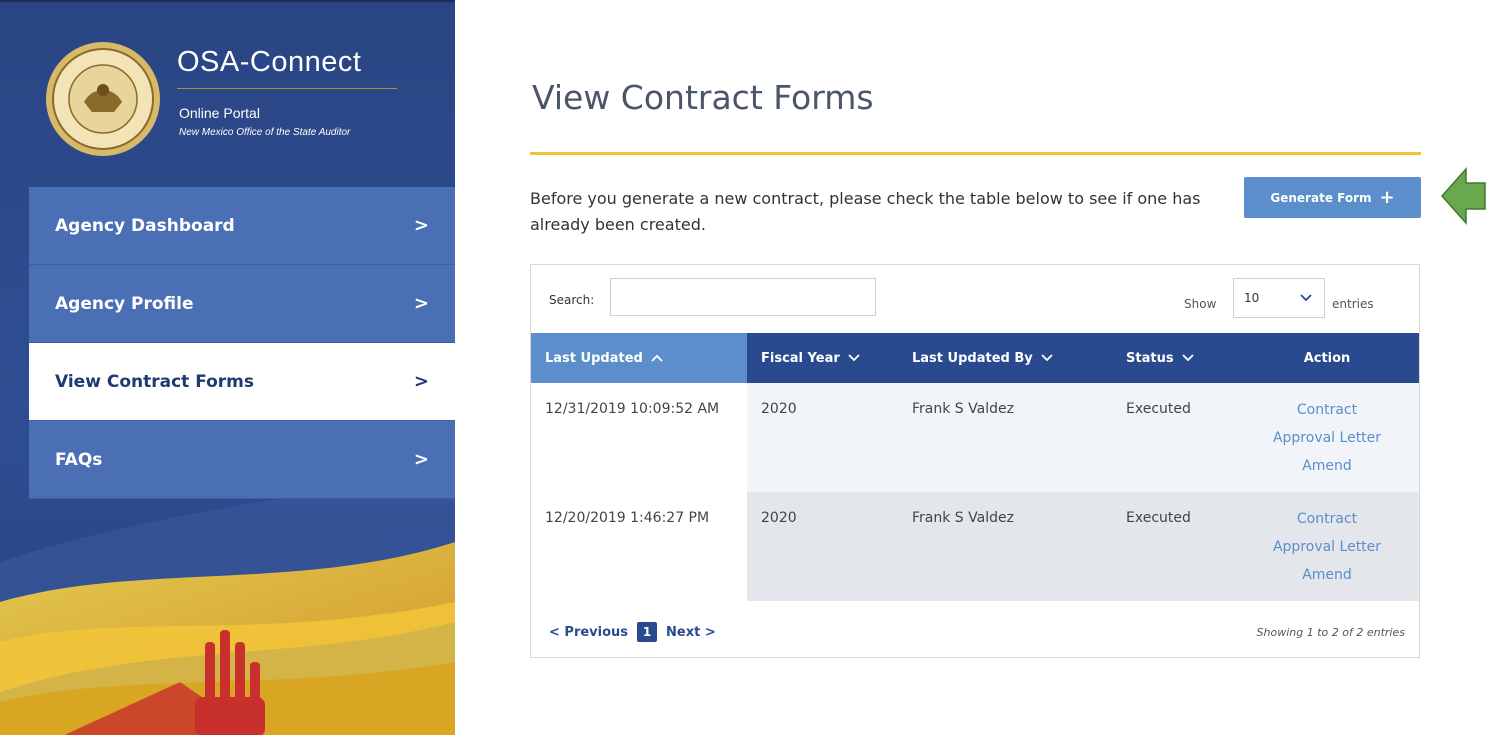 This screenshot has width=1486, height=735. What do you see at coordinates (1387, 197) in the screenshot?
I see `plus-icon: +` at bounding box center [1387, 197].